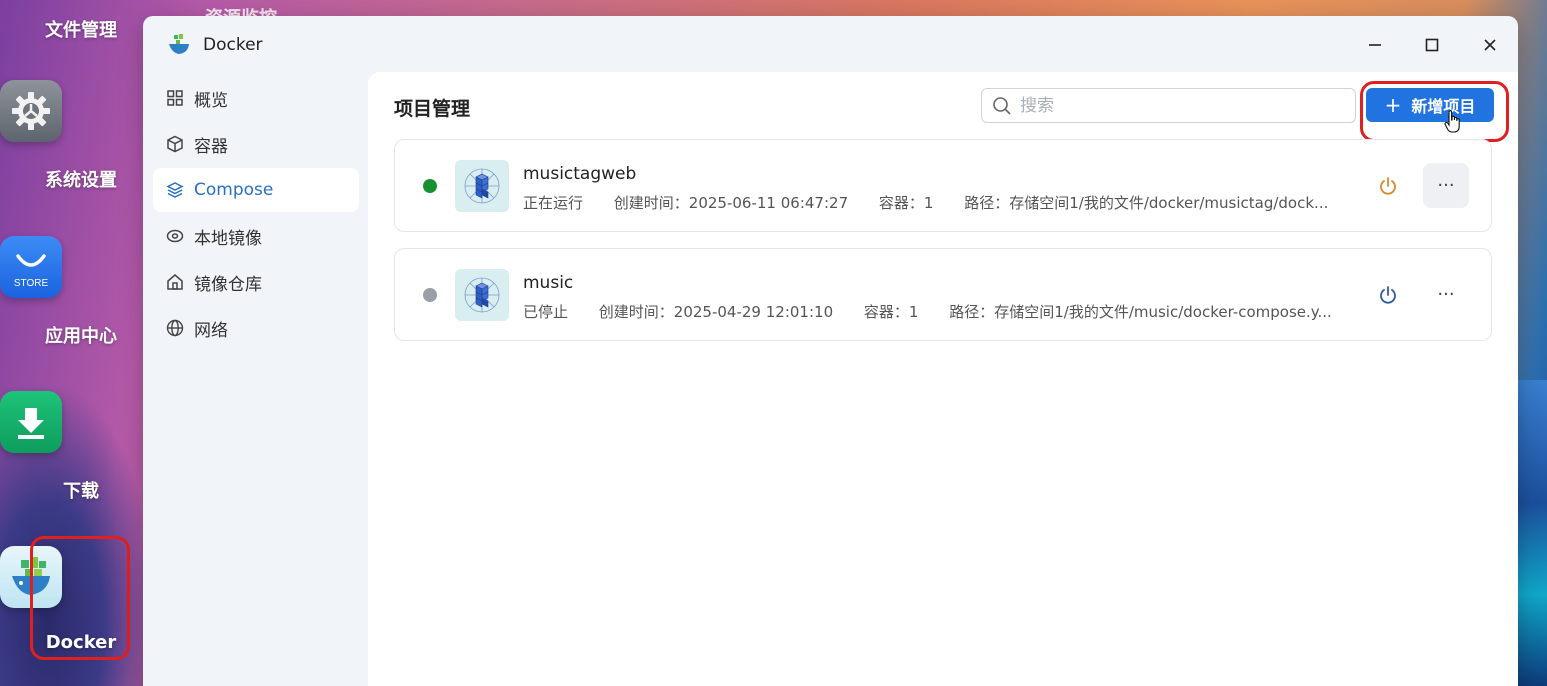  Describe the element at coordinates (546, 312) in the screenshot. I see `project-status: 已停止` at that location.